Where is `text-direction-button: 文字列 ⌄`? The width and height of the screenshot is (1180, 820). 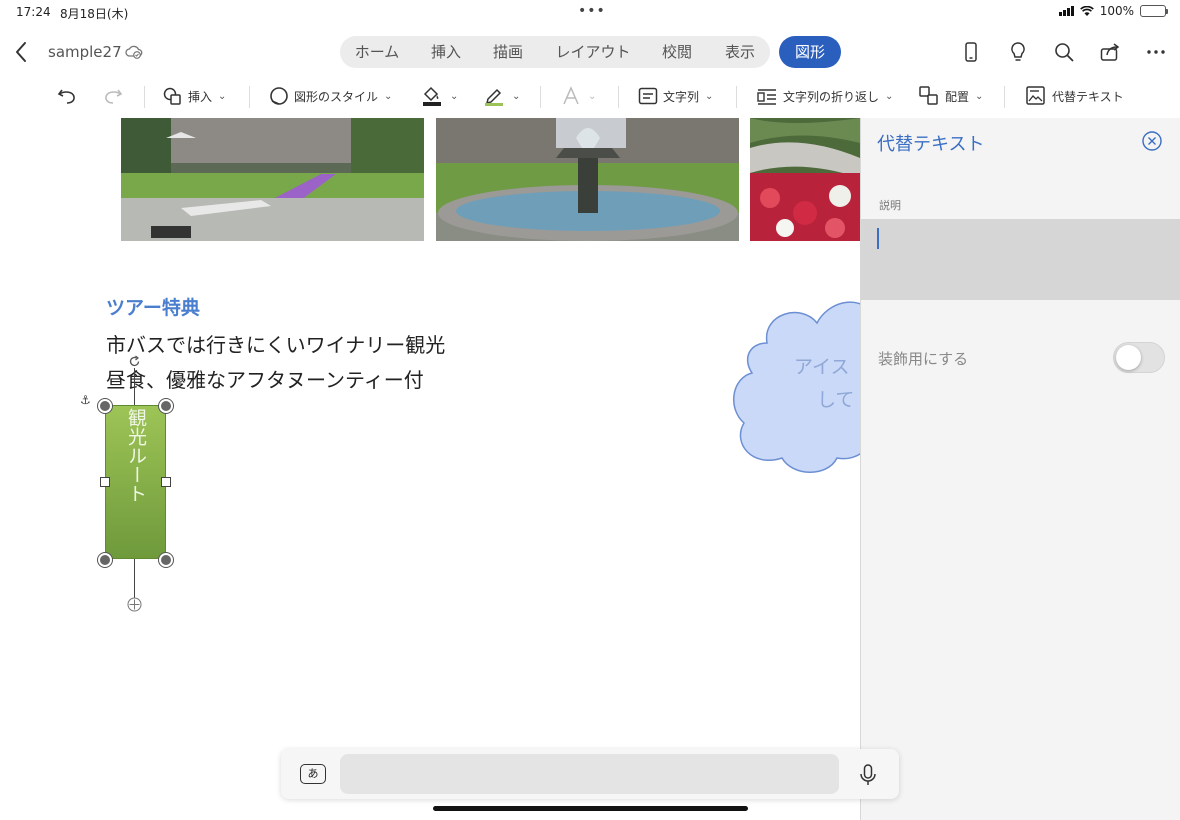
text-direction-button: 文字列 ⌄ is located at coordinates (675, 96).